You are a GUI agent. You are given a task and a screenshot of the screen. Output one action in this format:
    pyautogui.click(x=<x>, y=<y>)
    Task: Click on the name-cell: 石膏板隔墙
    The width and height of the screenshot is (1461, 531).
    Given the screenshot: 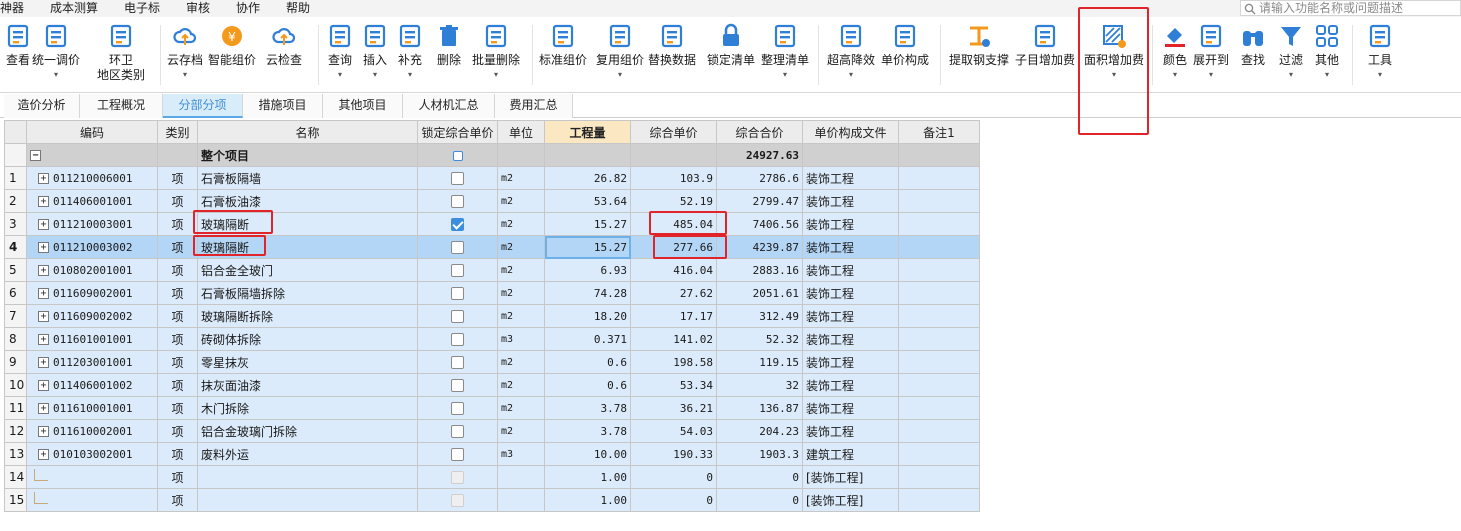 What is the action you would take?
    pyautogui.click(x=307, y=178)
    